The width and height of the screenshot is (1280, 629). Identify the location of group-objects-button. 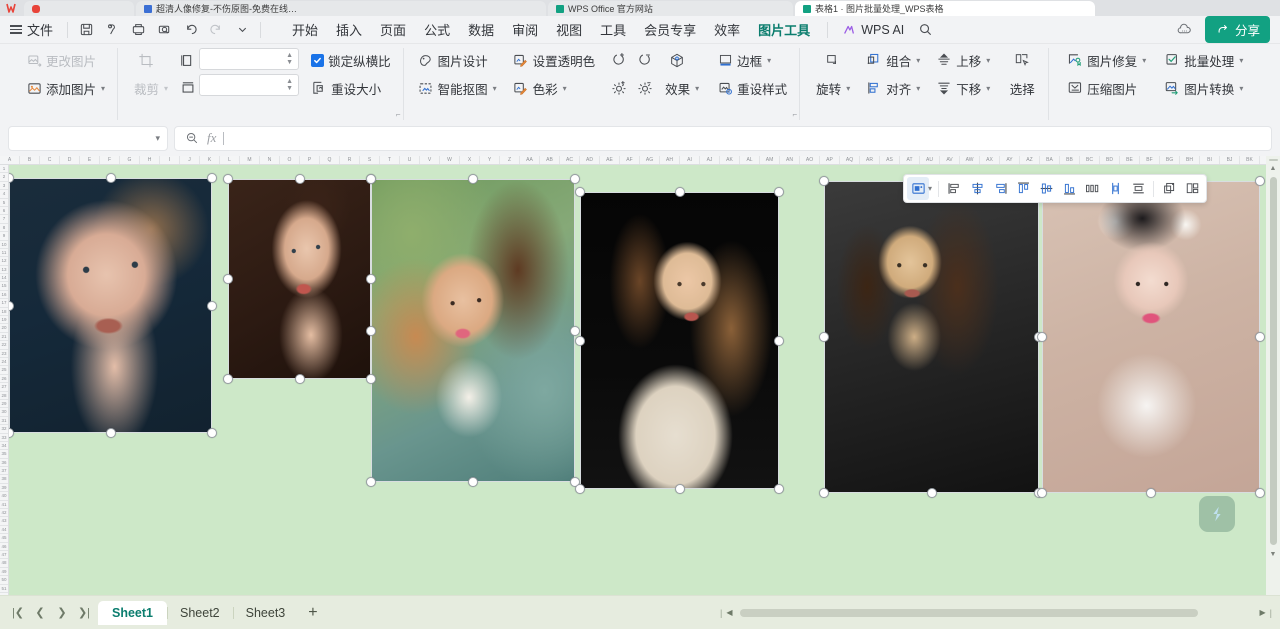
(1169, 188).